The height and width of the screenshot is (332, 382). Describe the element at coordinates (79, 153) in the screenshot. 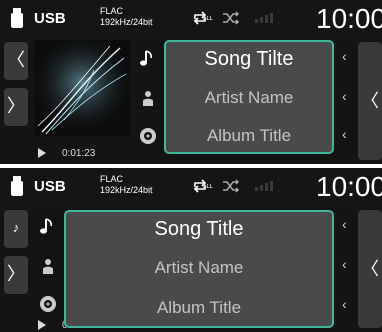

I see `playback-time: 0:01:23` at that location.